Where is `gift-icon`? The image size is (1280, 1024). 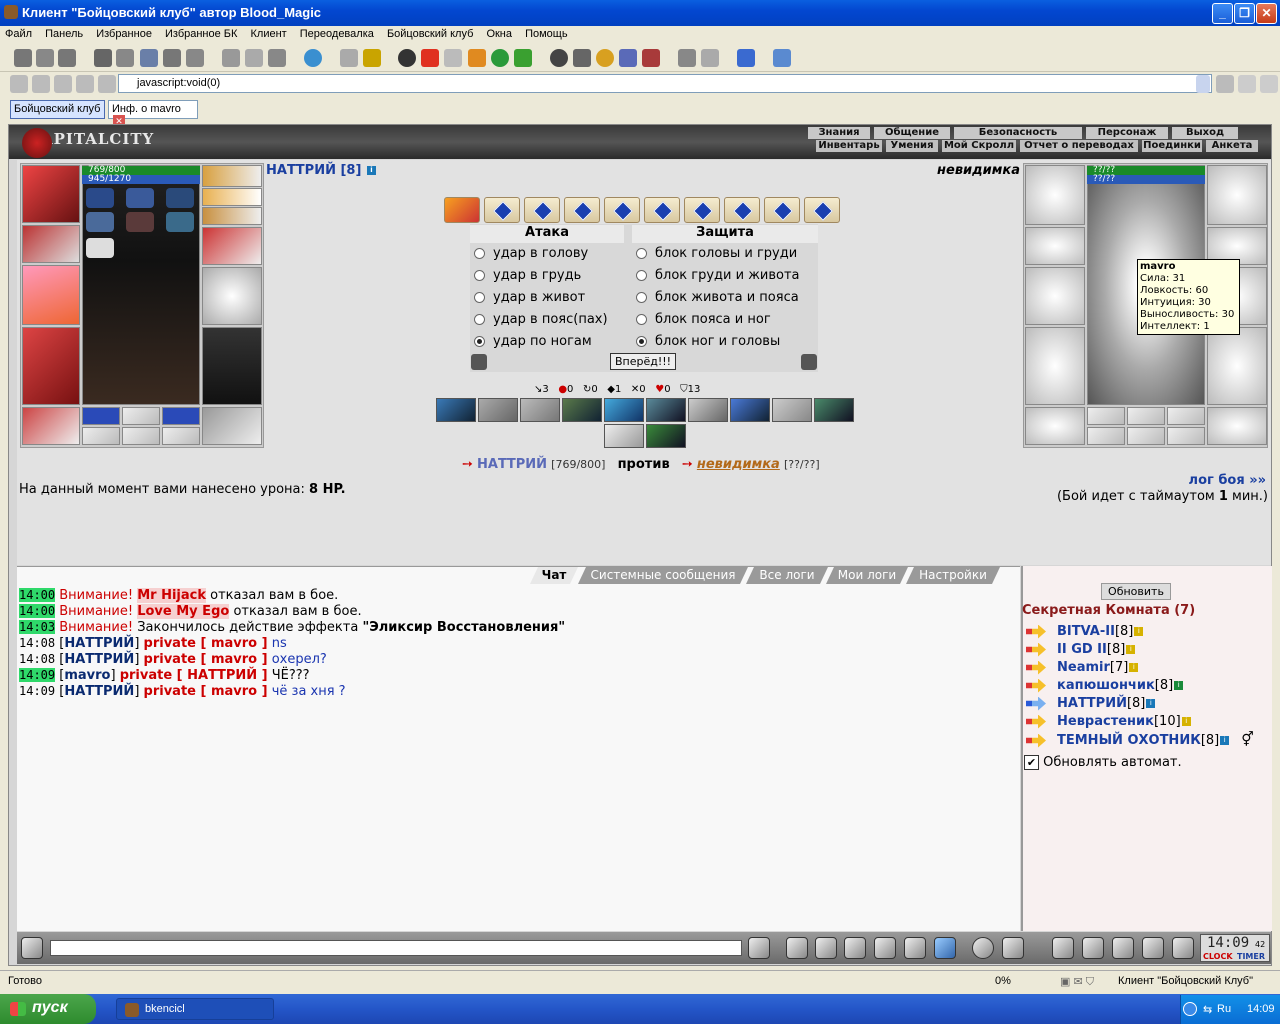
gift-icon is located at coordinates (651, 58).